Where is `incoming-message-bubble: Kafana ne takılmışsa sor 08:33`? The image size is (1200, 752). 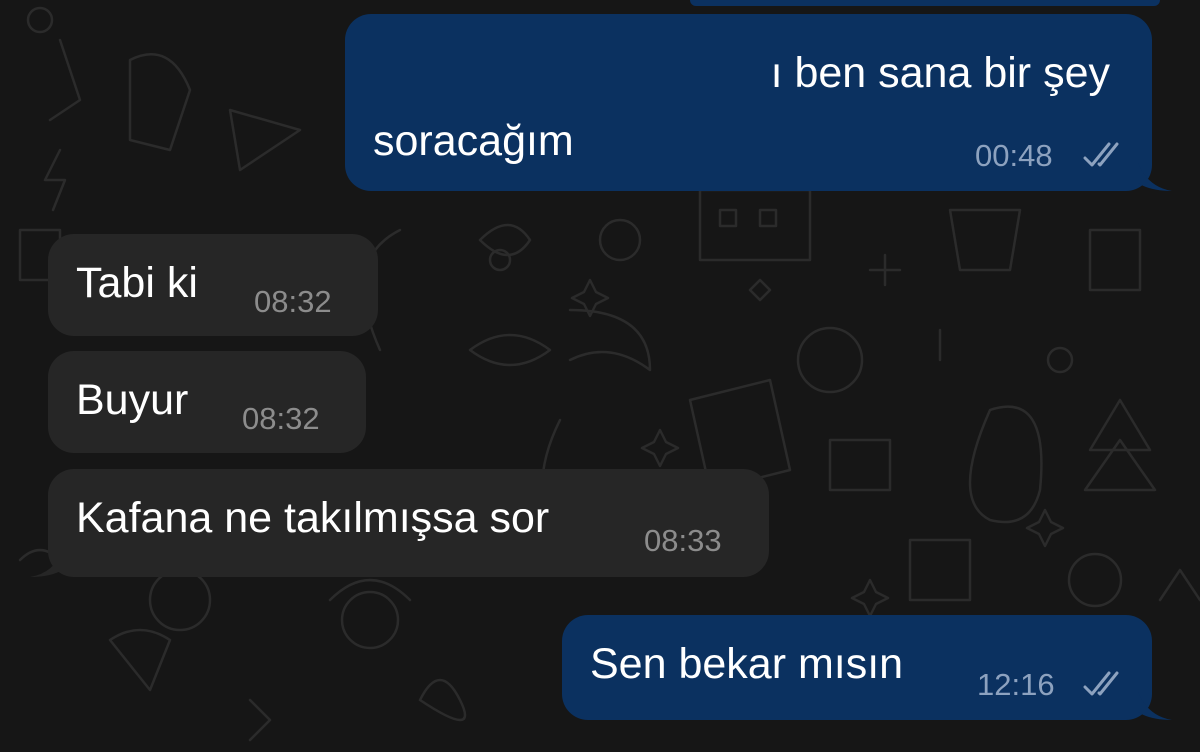
incoming-message-bubble: Kafana ne takılmışsa sor 08:33 is located at coordinates (408, 523).